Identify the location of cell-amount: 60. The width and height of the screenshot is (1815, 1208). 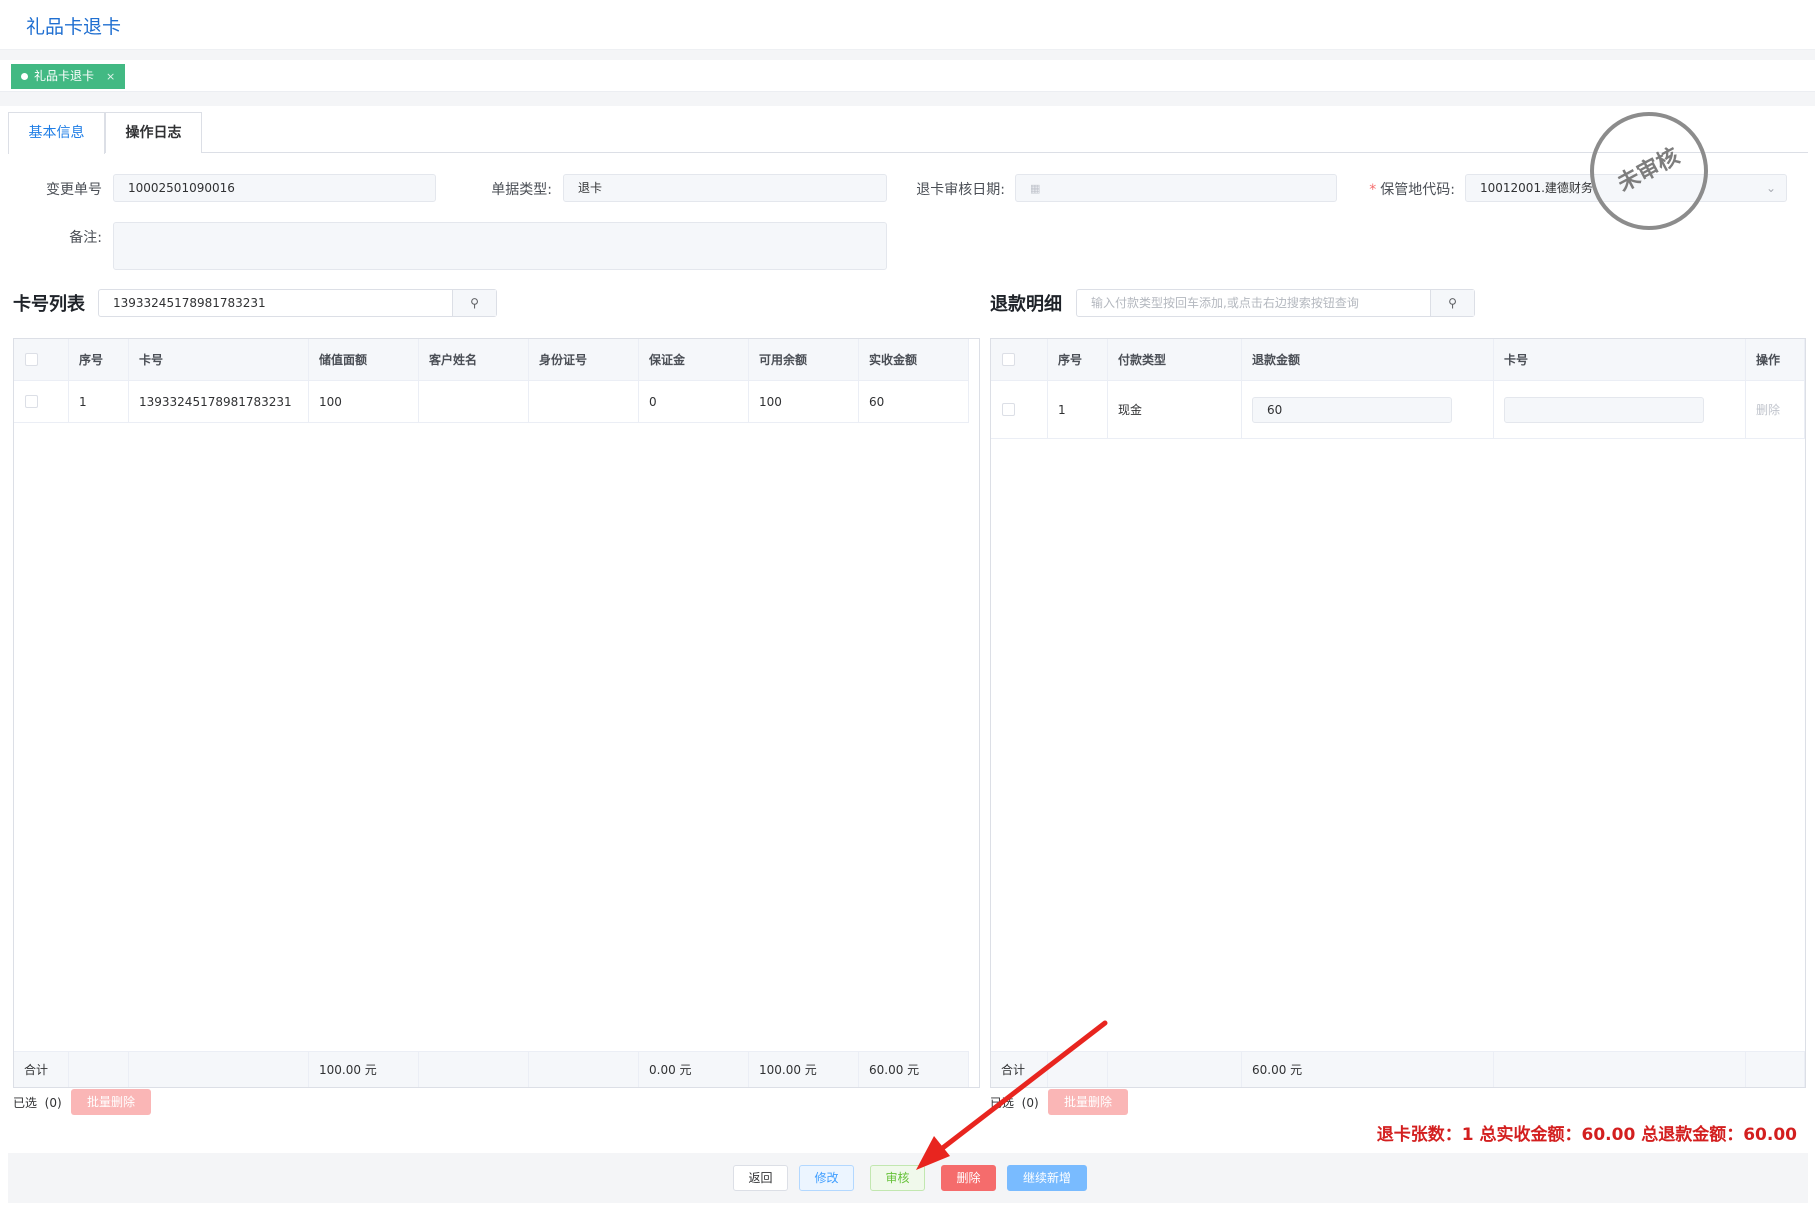
(1368, 409).